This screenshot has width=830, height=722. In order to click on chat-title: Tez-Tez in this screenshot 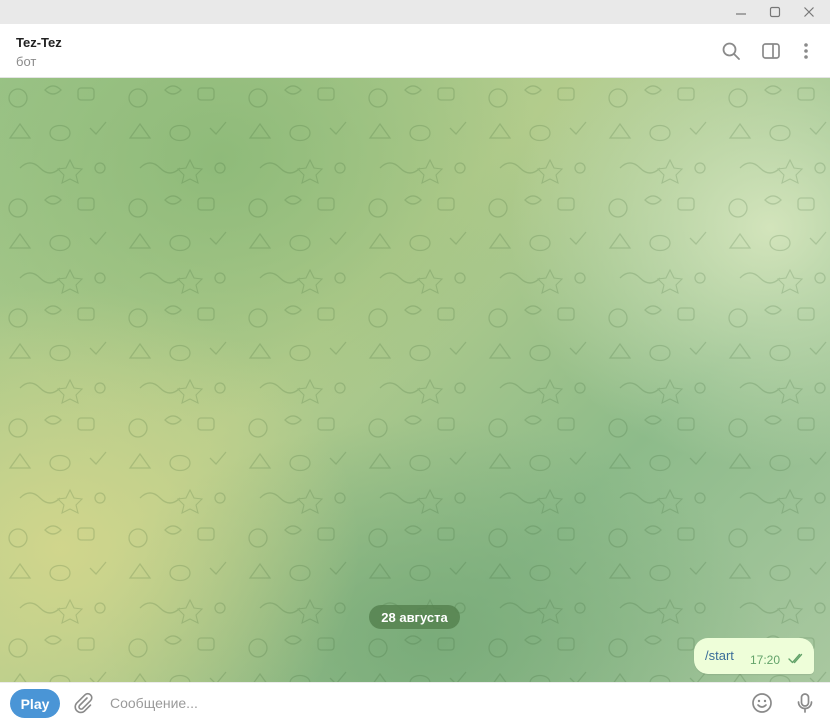, I will do `click(39, 42)`.